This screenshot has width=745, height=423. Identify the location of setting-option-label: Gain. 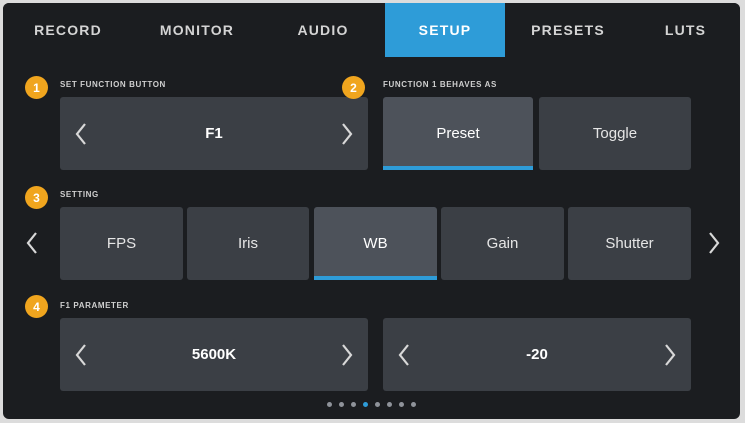
(502, 243).